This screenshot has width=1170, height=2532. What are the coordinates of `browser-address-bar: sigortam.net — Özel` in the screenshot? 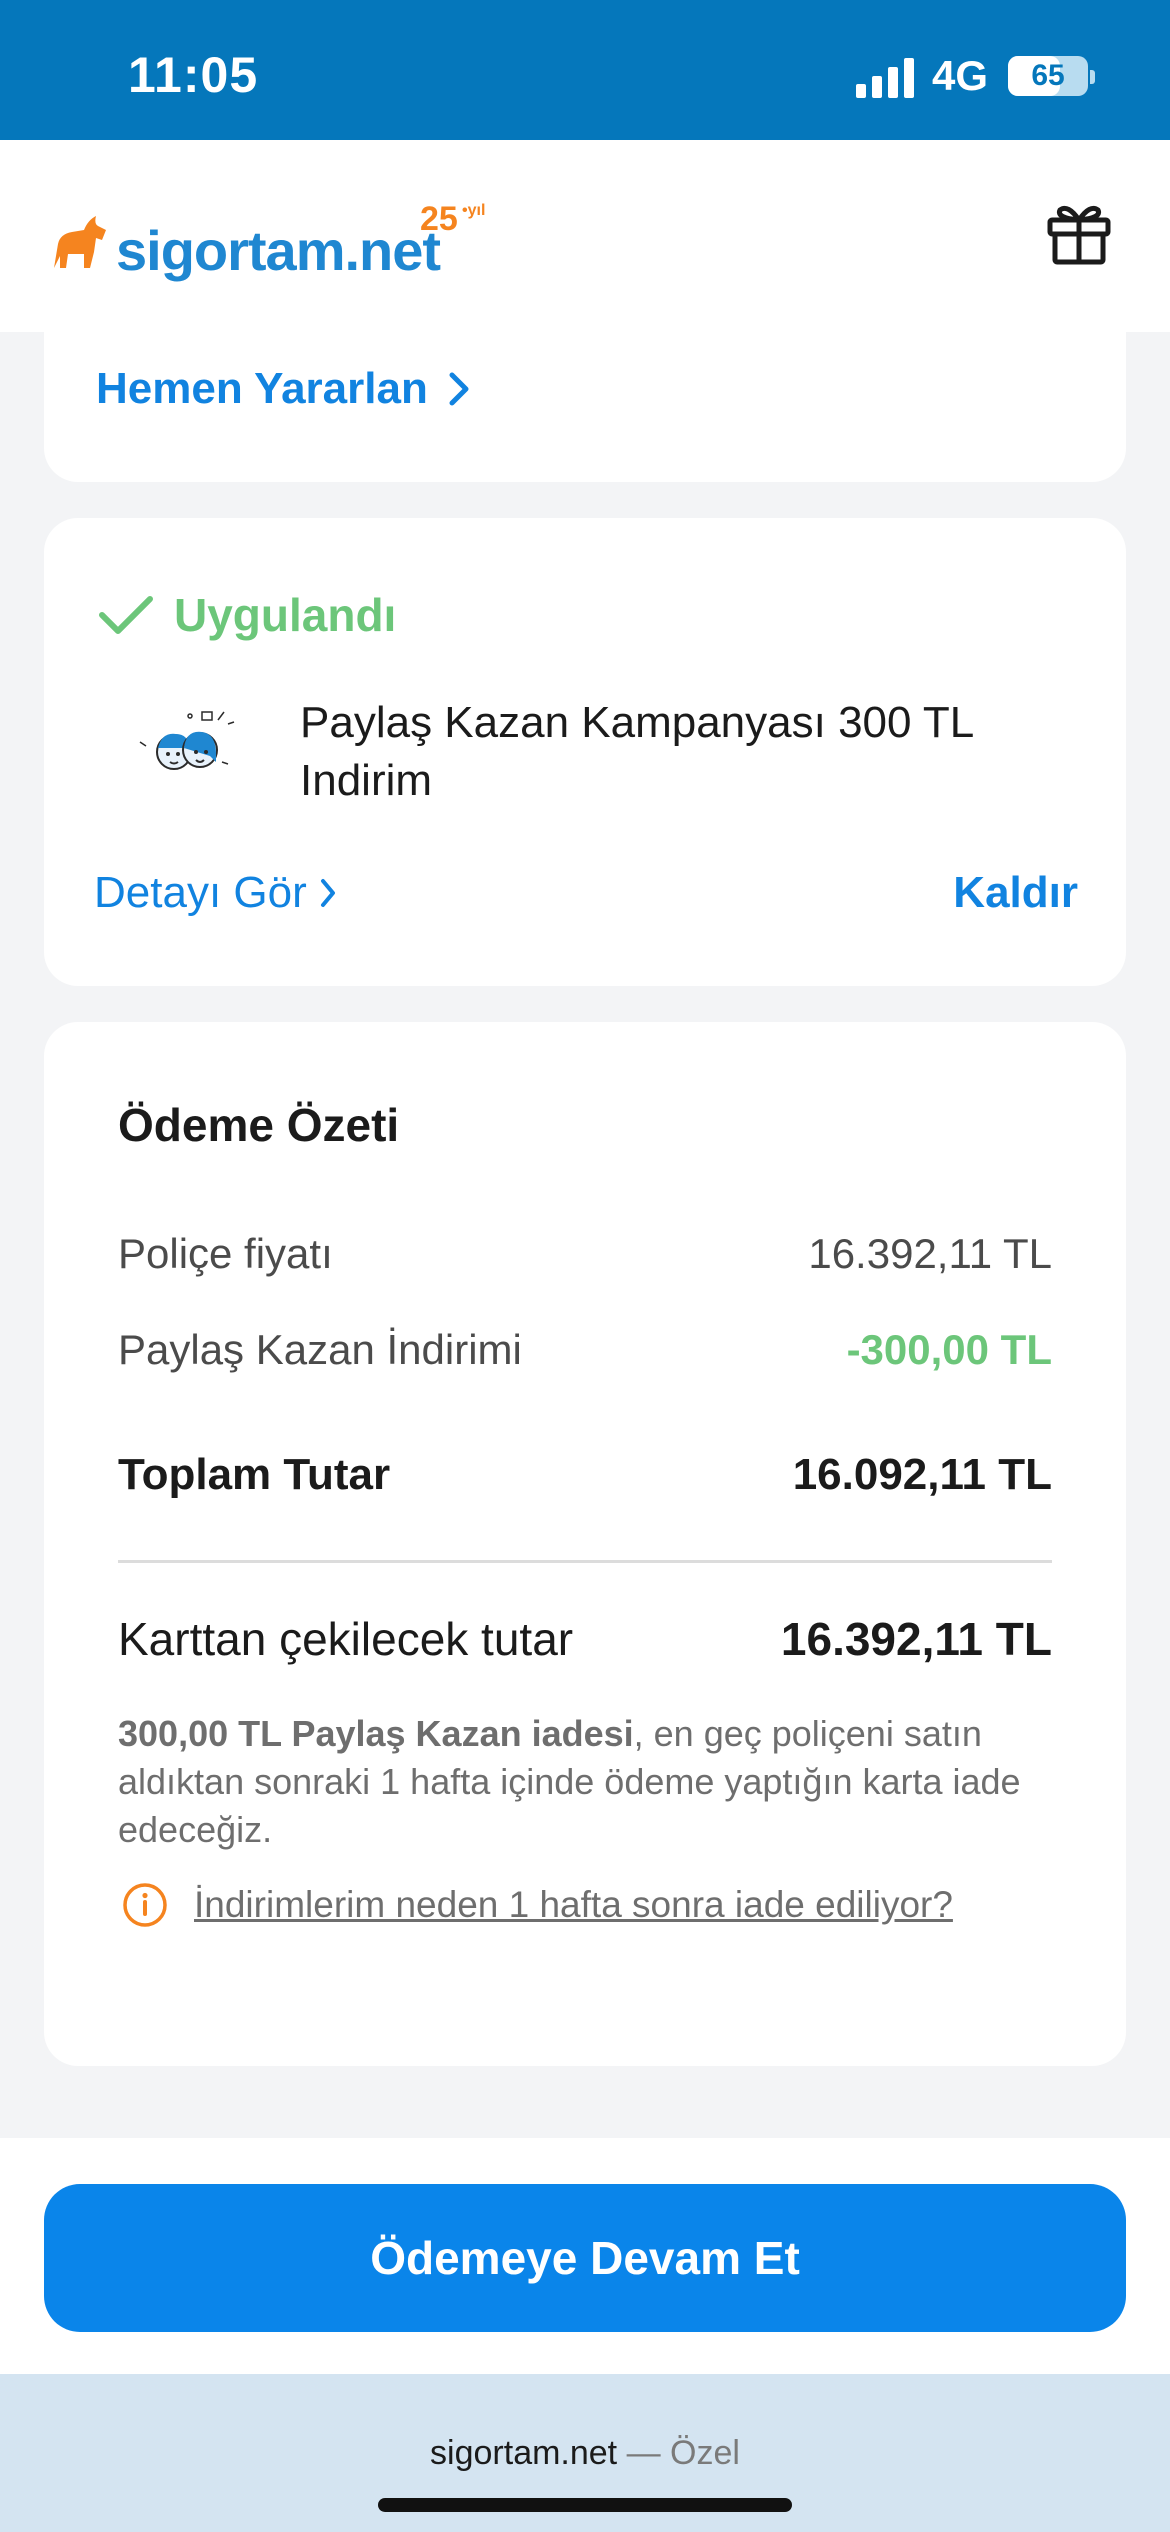 It's located at (585, 2453).